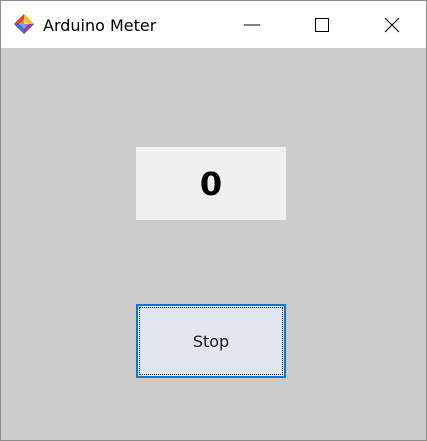  I want to click on minimize-icon, so click(252, 25).